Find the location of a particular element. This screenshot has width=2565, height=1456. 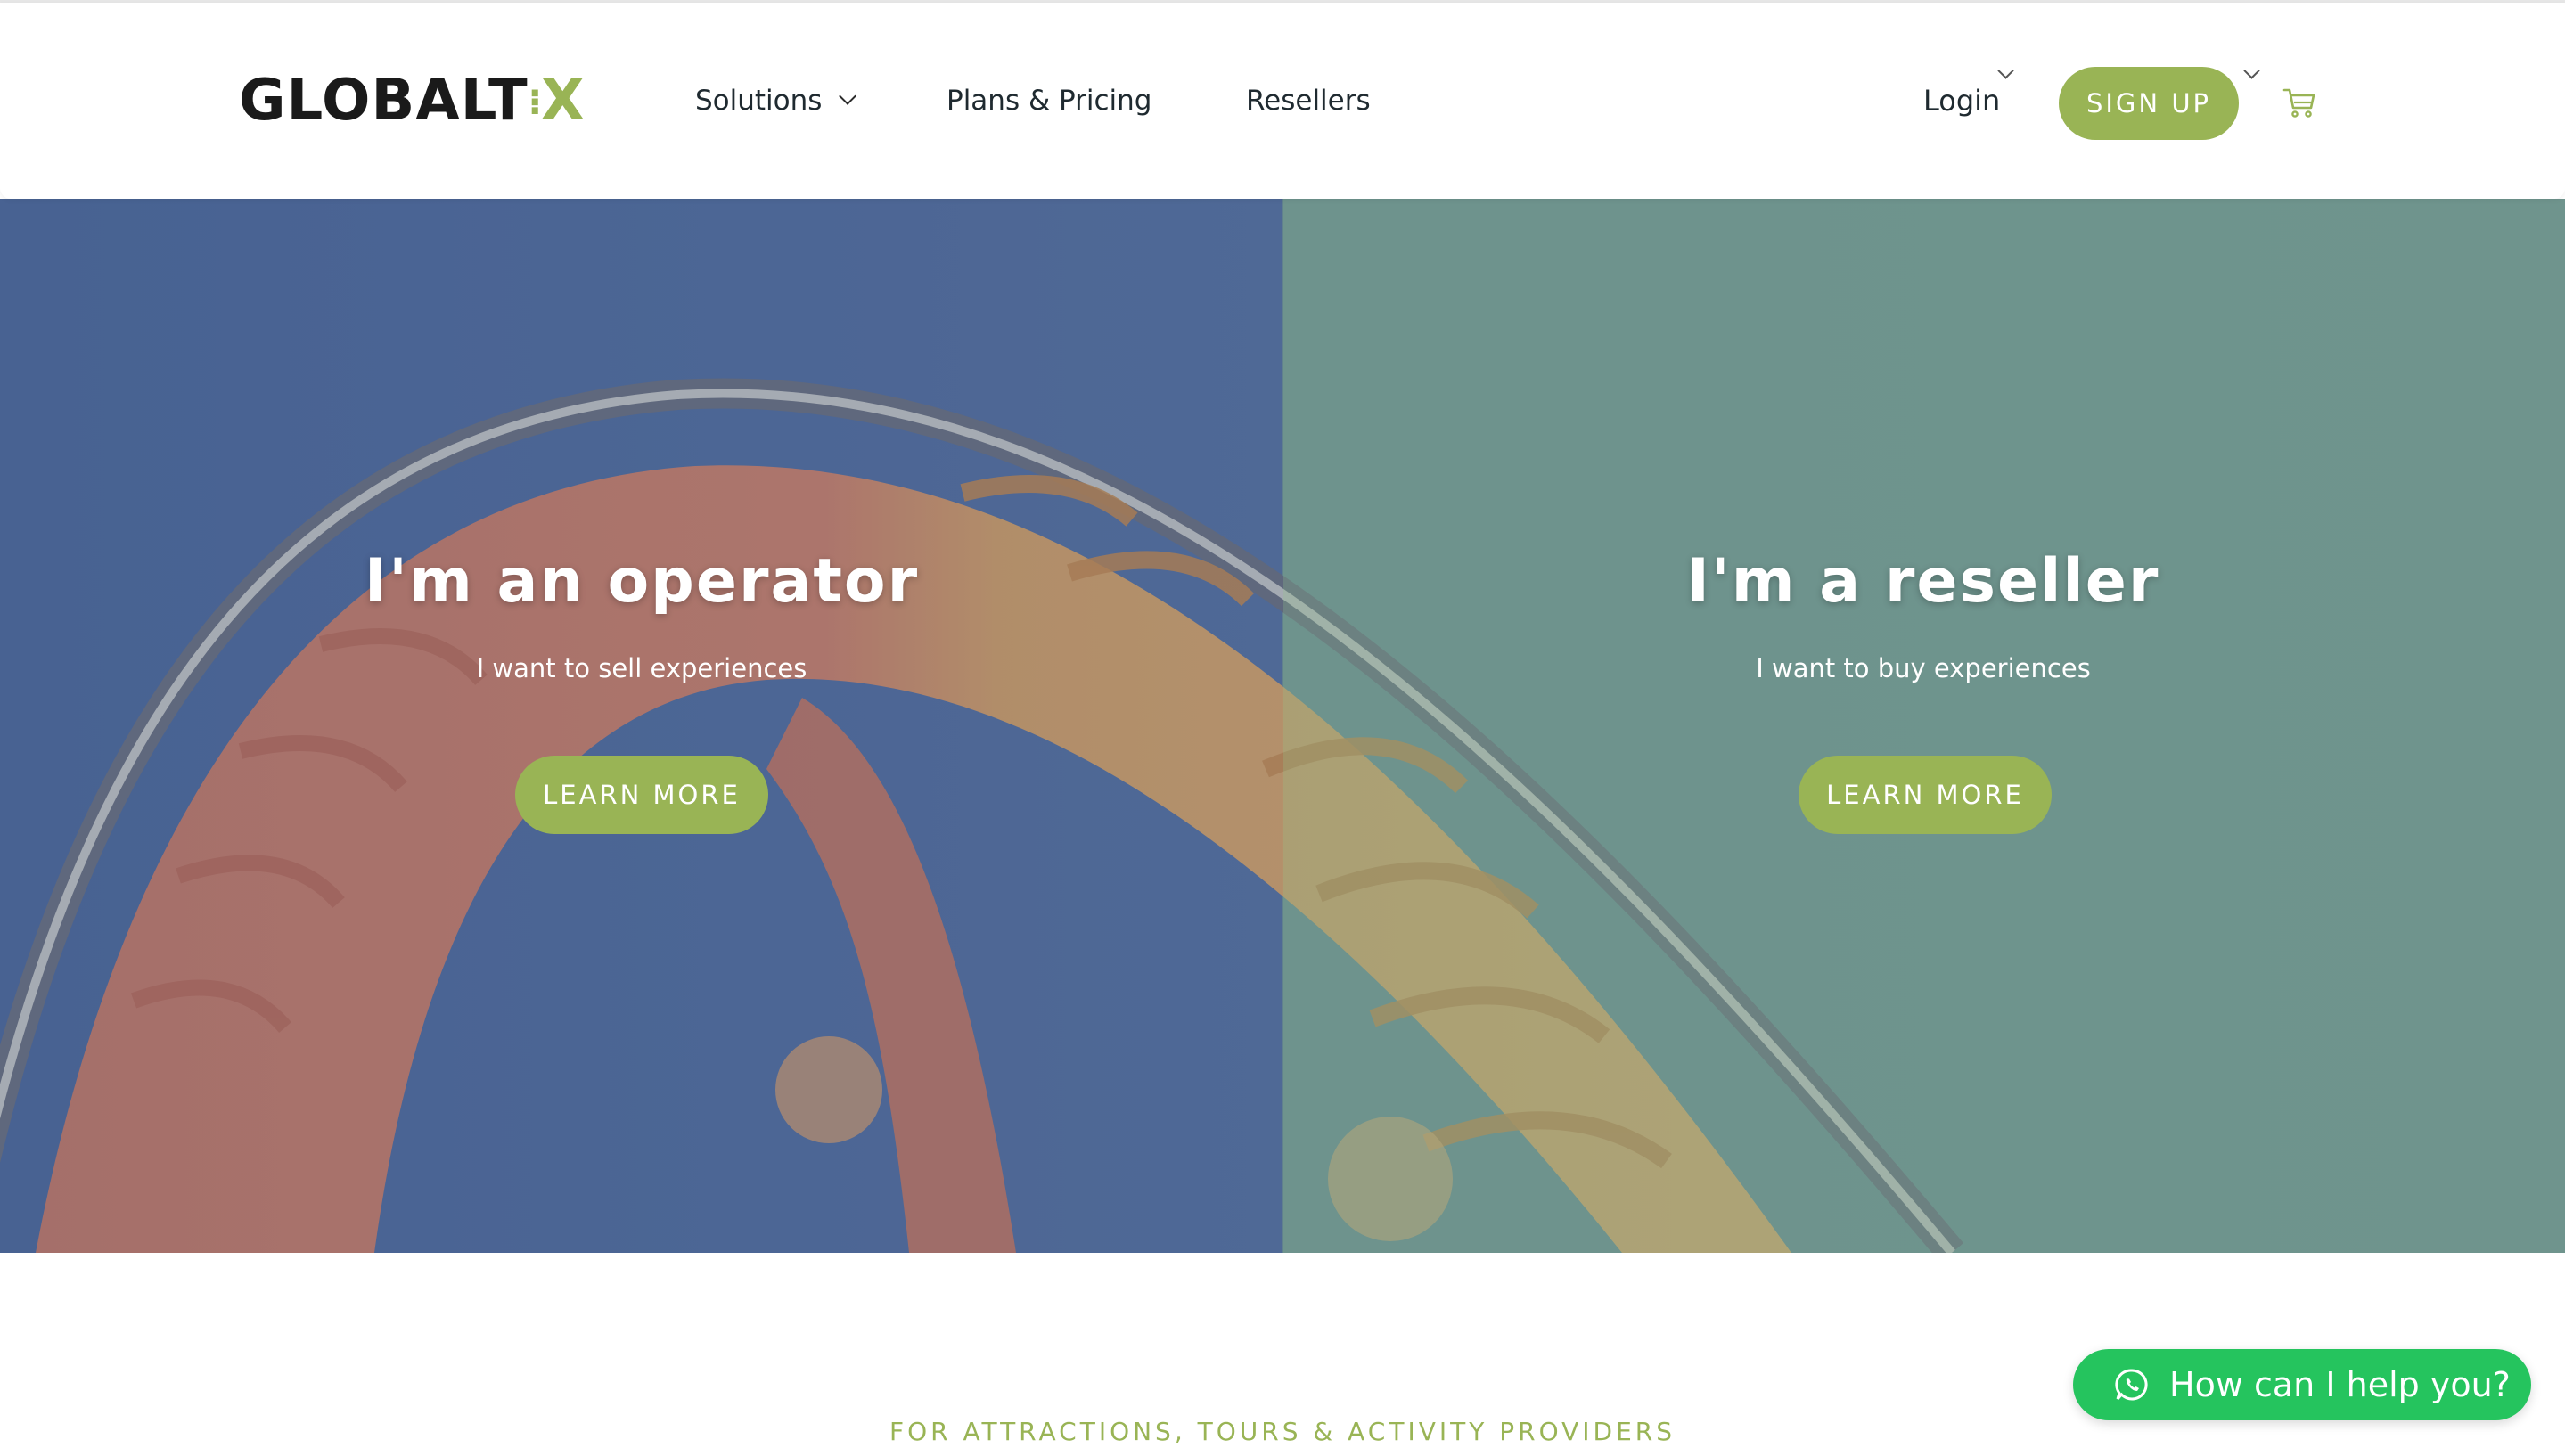

nav-resellers: Resellers is located at coordinates (1308, 101).